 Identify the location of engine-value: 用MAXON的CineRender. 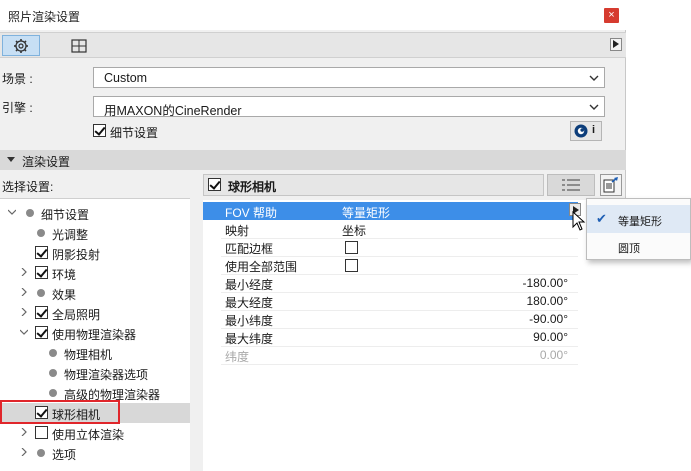
(173, 111).